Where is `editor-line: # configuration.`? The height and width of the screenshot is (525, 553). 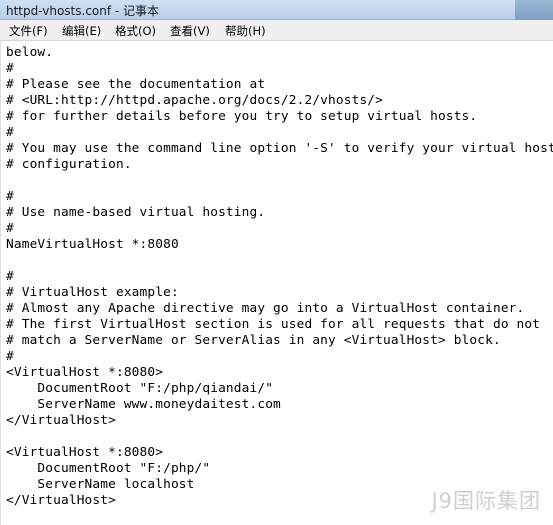 editor-line: # configuration. is located at coordinates (69, 164).